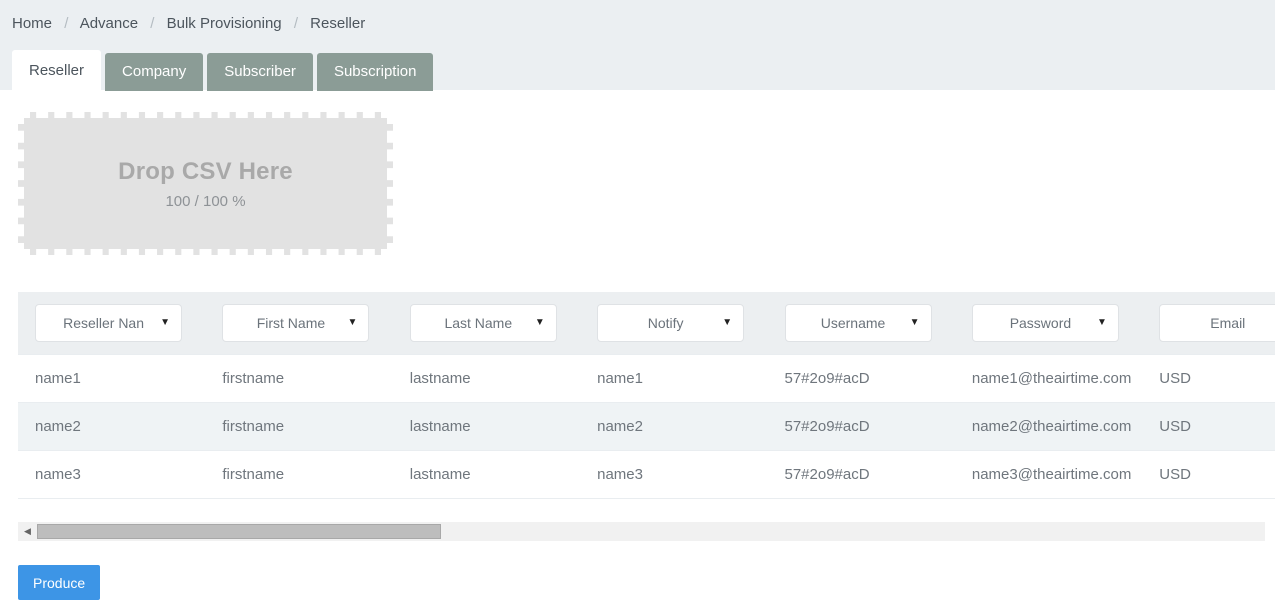 The image size is (1275, 609). What do you see at coordinates (109, 23) in the screenshot?
I see `breadcrumb-item-advance: Advance` at bounding box center [109, 23].